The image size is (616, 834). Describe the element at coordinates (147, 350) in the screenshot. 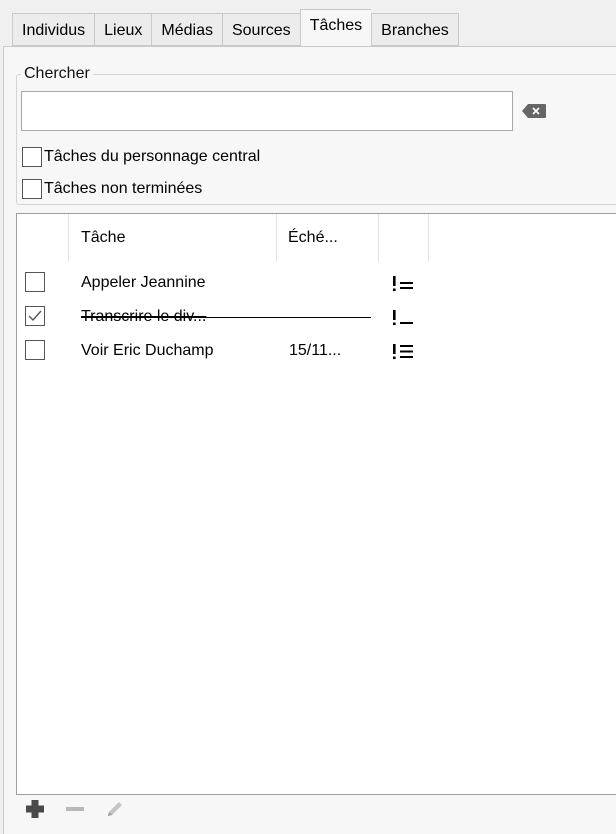

I see `task-title: Voir Eric Duchamp` at that location.